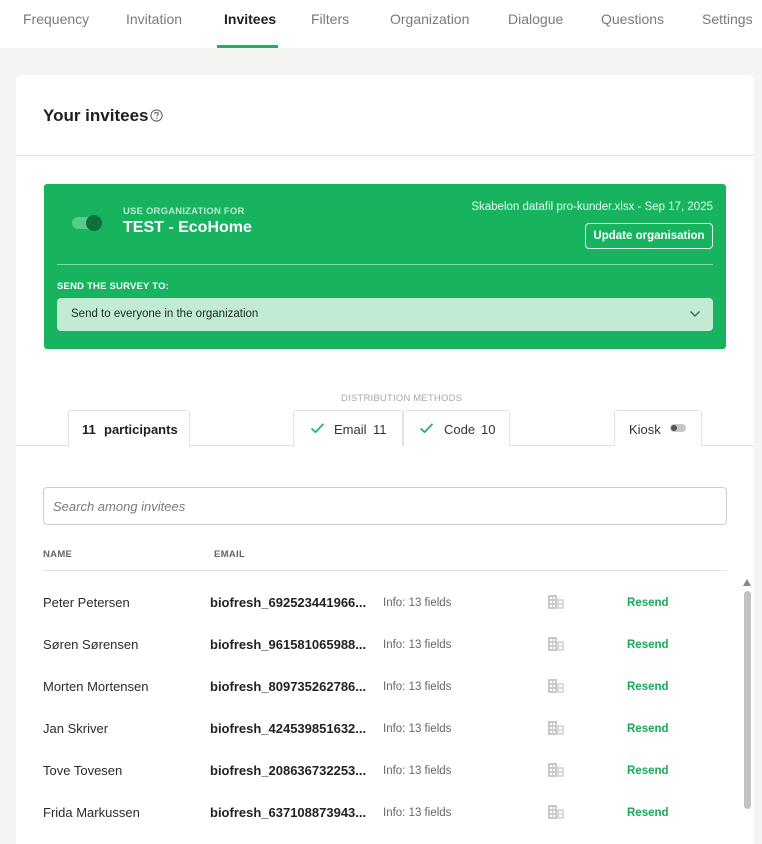 The image size is (762, 844). What do you see at coordinates (385, 506) in the screenshot?
I see `search-input` at bounding box center [385, 506].